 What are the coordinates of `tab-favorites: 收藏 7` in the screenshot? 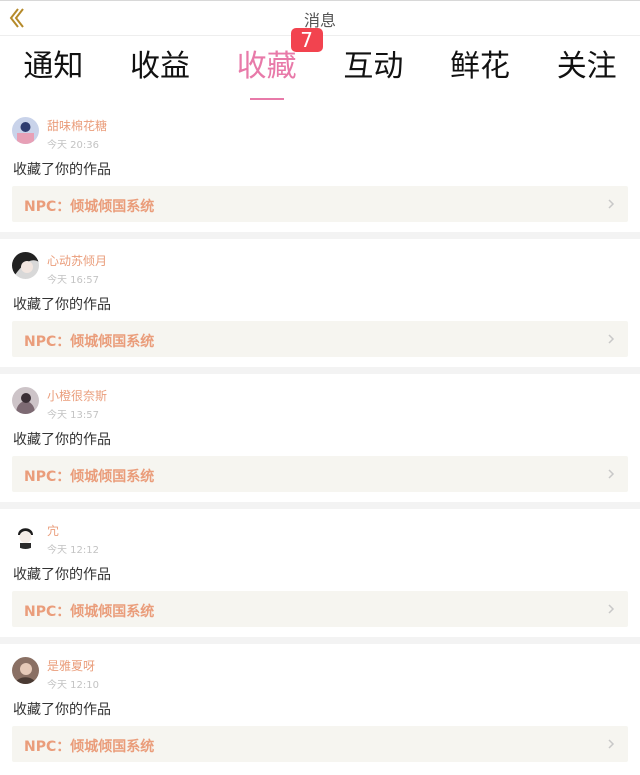 It's located at (268, 66).